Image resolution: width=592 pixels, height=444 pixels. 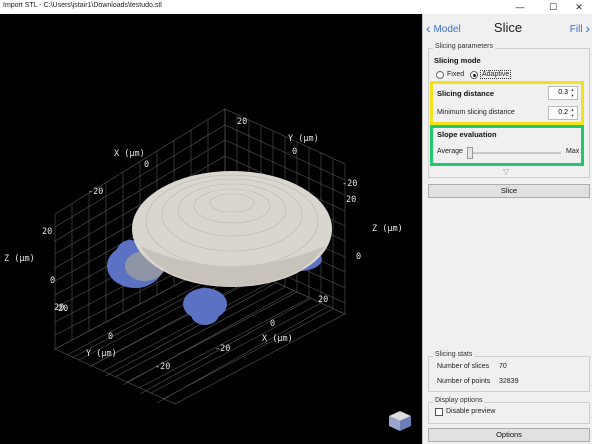 What do you see at coordinates (129, 154) in the screenshot?
I see `x-axis-title-top: X (μm)` at bounding box center [129, 154].